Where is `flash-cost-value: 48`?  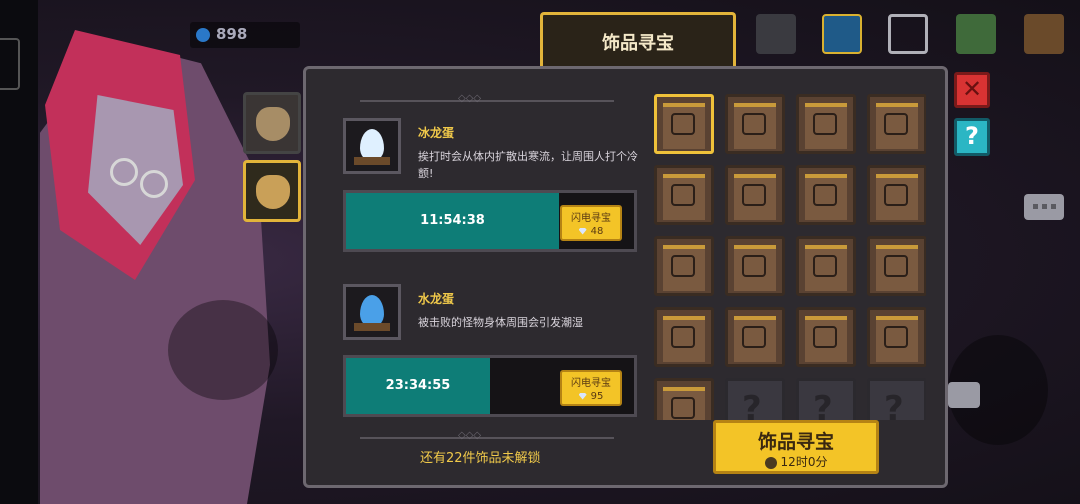
flash-cost-value: 48 is located at coordinates (597, 231).